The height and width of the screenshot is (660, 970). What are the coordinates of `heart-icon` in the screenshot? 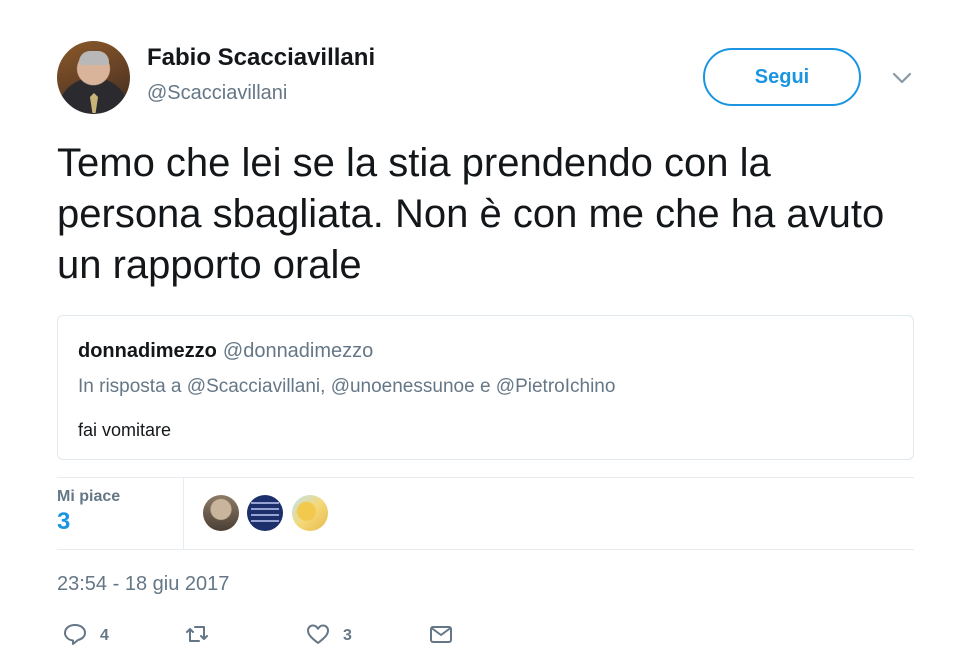 It's located at (318, 636).